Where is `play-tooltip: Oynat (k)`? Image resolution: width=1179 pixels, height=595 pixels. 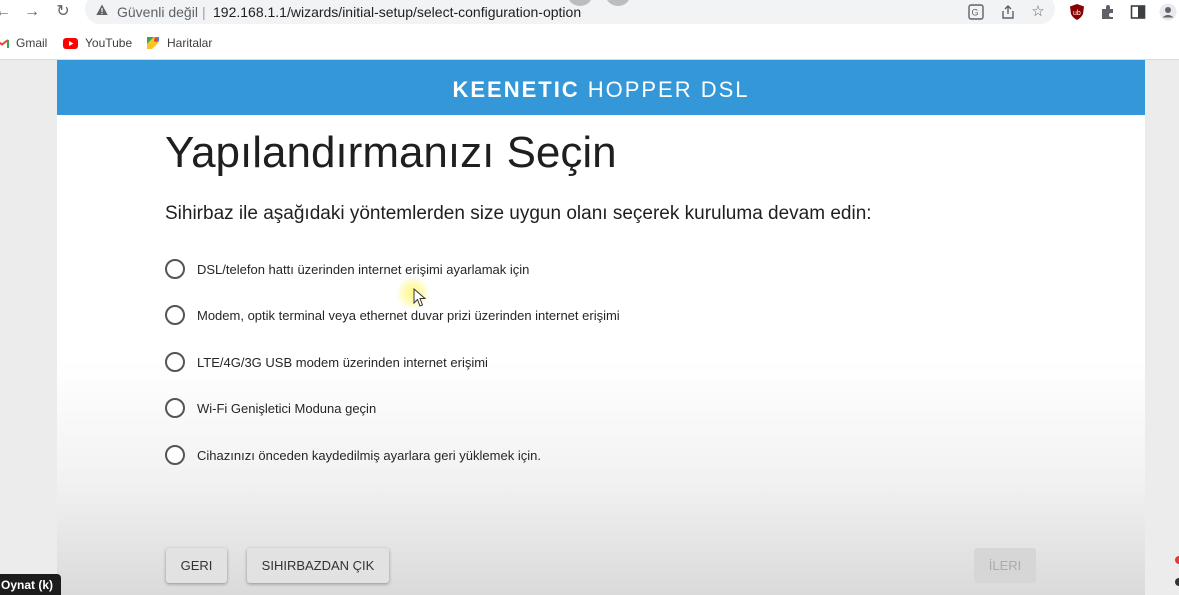
play-tooltip: Oynat (k) is located at coordinates (31, 584).